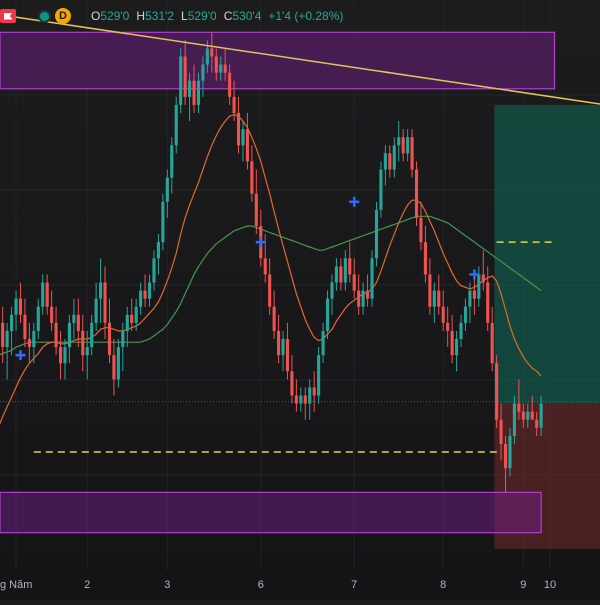  Describe the element at coordinates (271, 512) in the screenshot. I see `lower-demand-zone` at that location.